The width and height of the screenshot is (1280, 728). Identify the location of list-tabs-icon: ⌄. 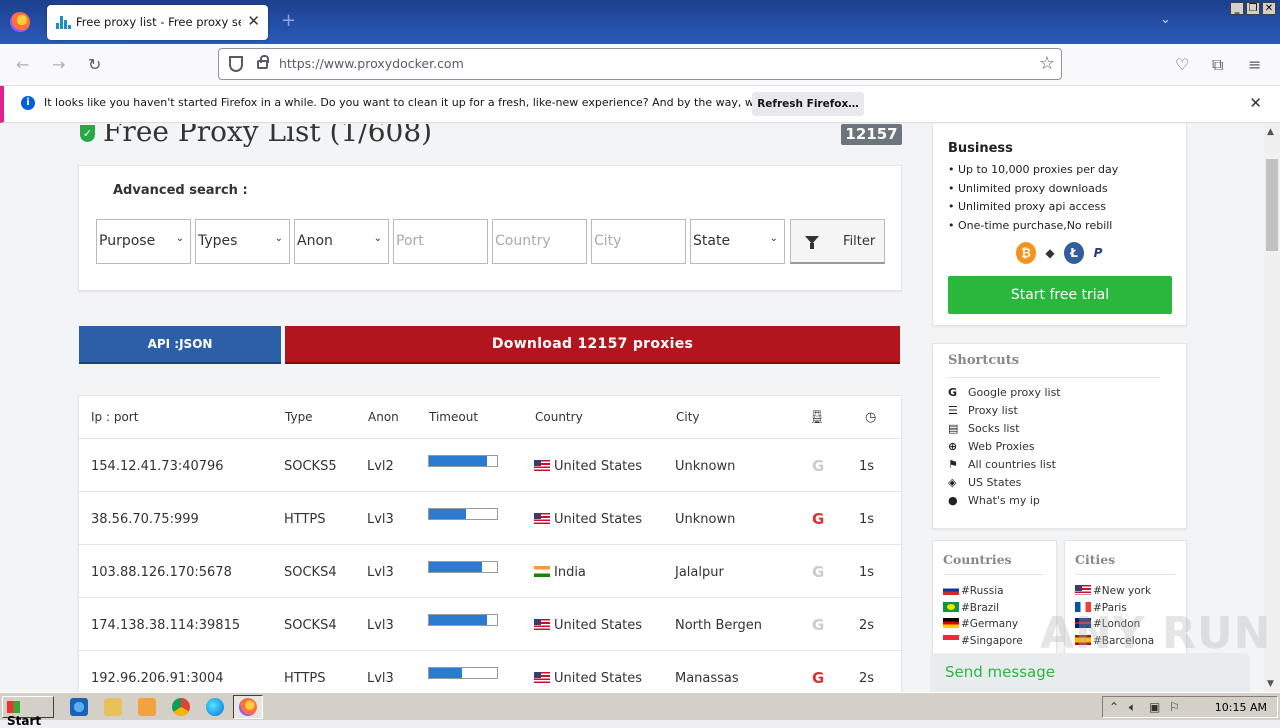
(1165, 19).